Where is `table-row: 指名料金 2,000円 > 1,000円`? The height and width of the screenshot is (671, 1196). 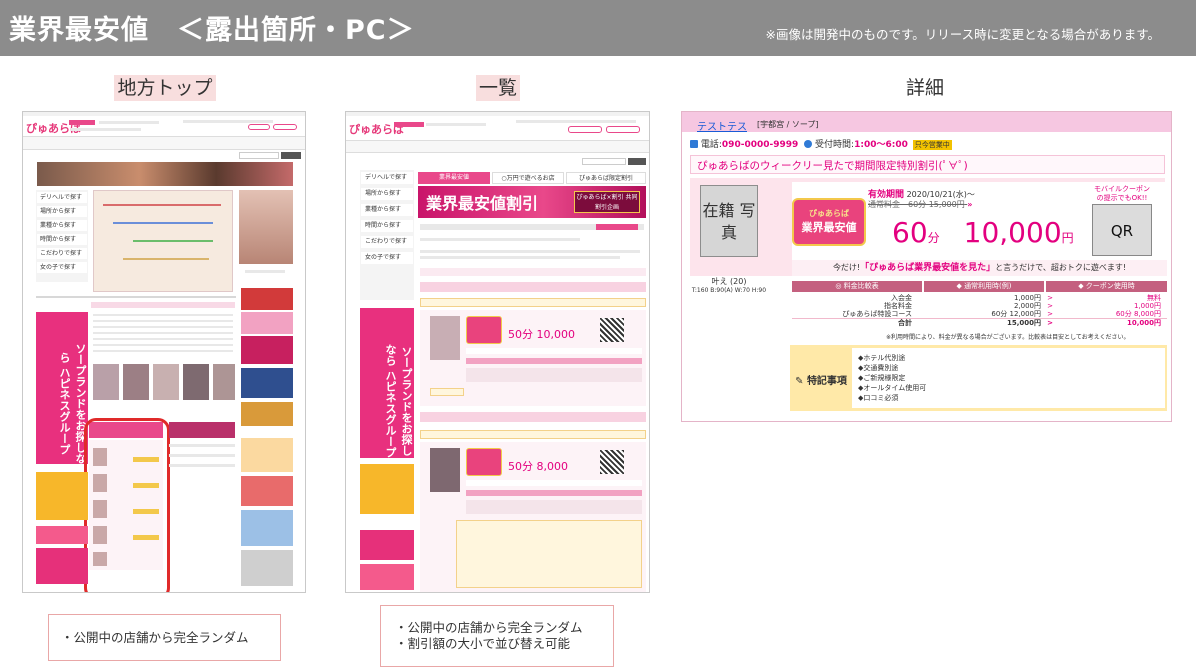 table-row: 指名料金 2,000円 > 1,000円 is located at coordinates (979, 306).